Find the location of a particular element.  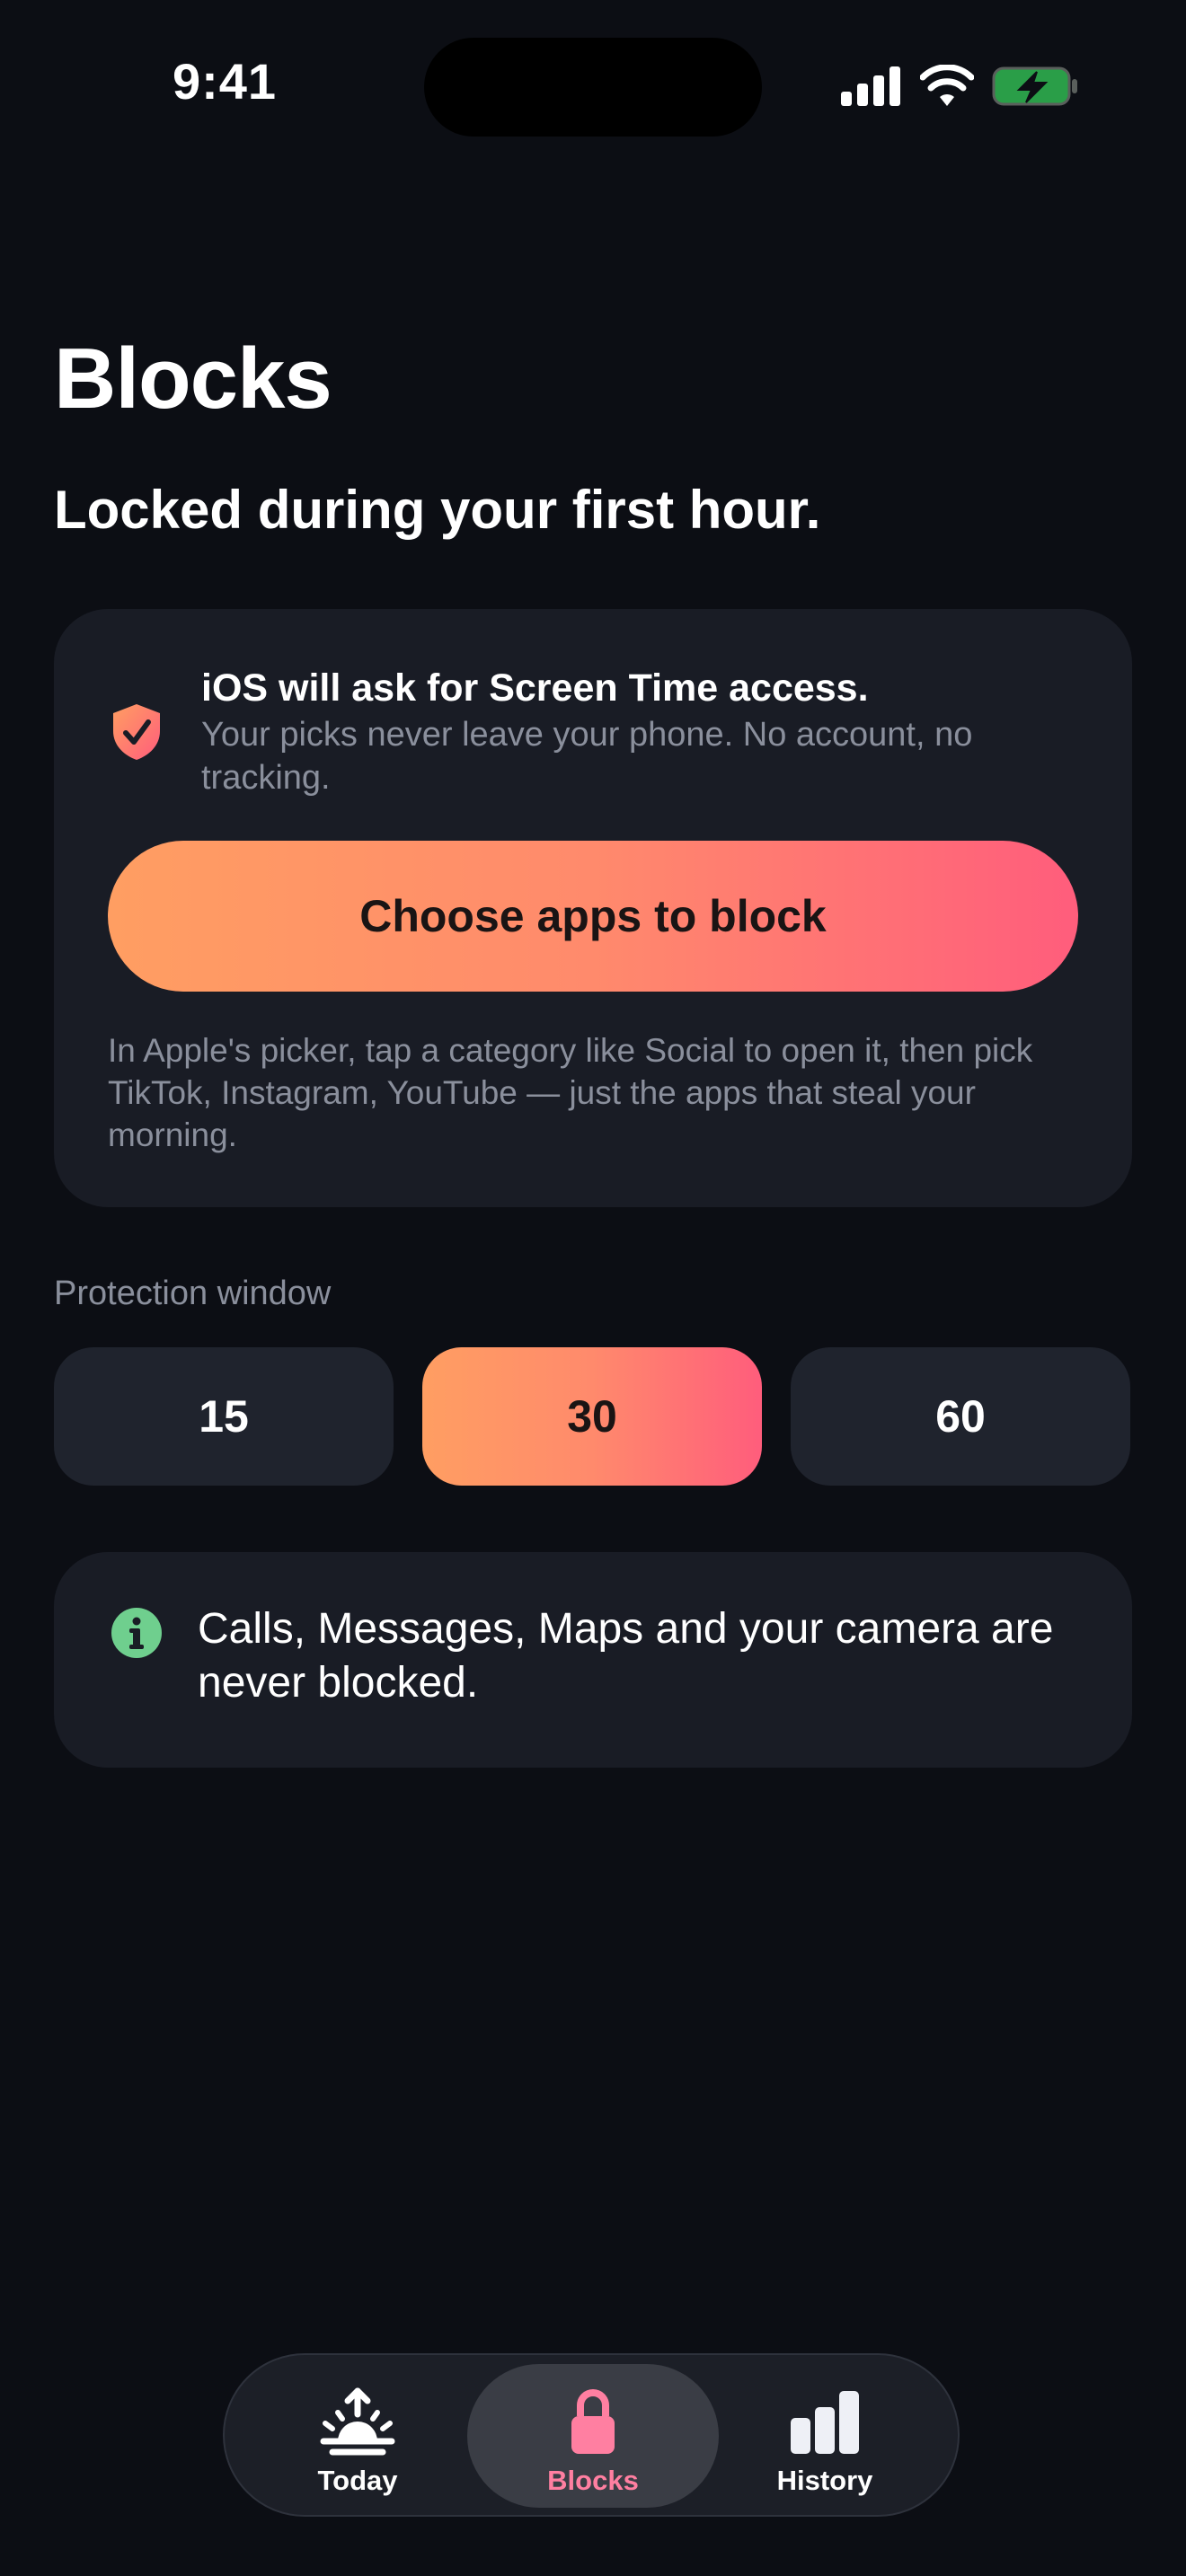

cellular-signal-icon is located at coordinates (870, 86).